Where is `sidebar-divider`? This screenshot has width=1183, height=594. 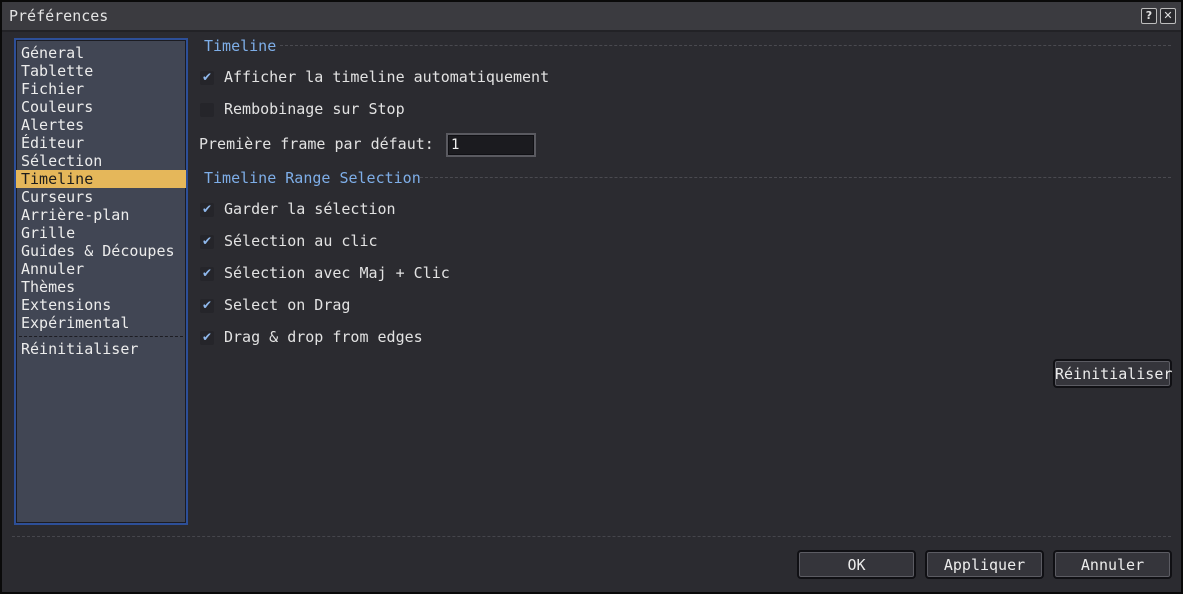
sidebar-divider is located at coordinates (101, 336).